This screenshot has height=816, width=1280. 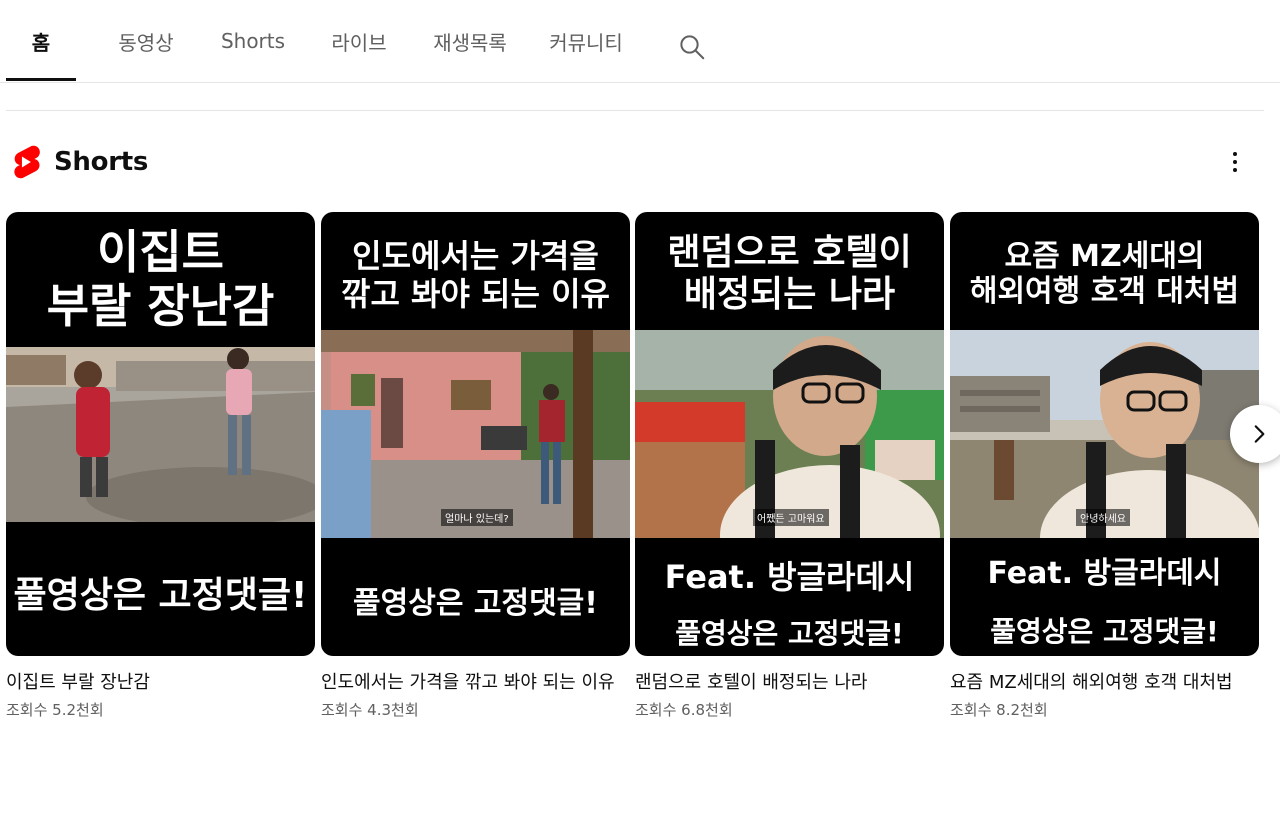 I want to click on video-subtitle: 어쨌든 고마워요, so click(x=791, y=517).